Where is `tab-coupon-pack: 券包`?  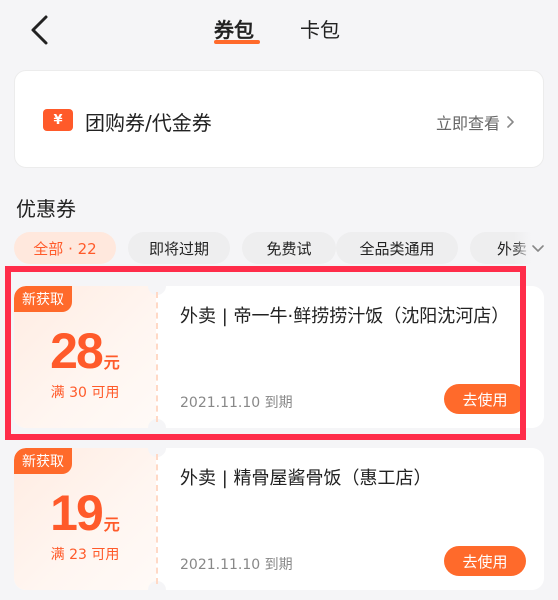 tab-coupon-pack: 券包 is located at coordinates (234, 28).